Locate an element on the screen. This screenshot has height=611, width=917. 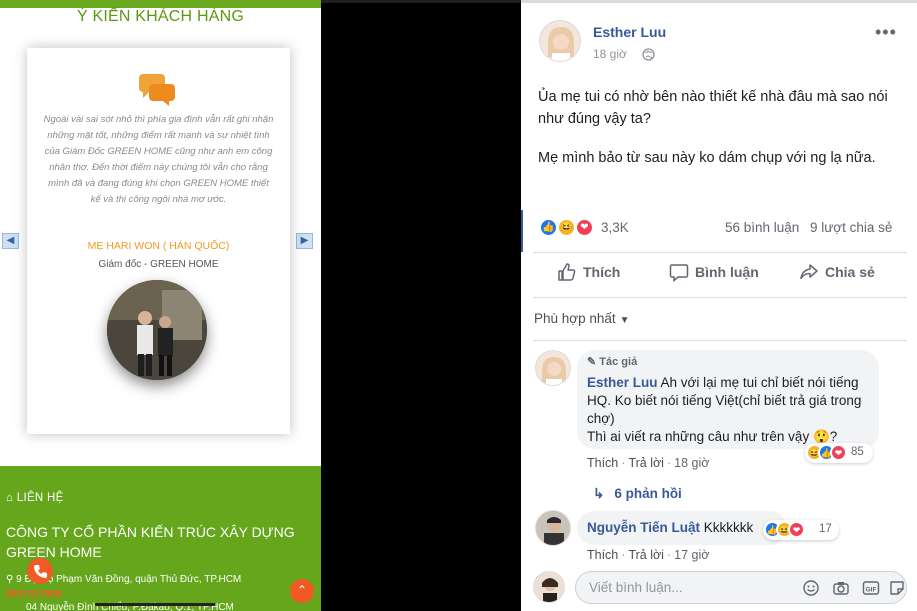
call-button is located at coordinates (40, 571).